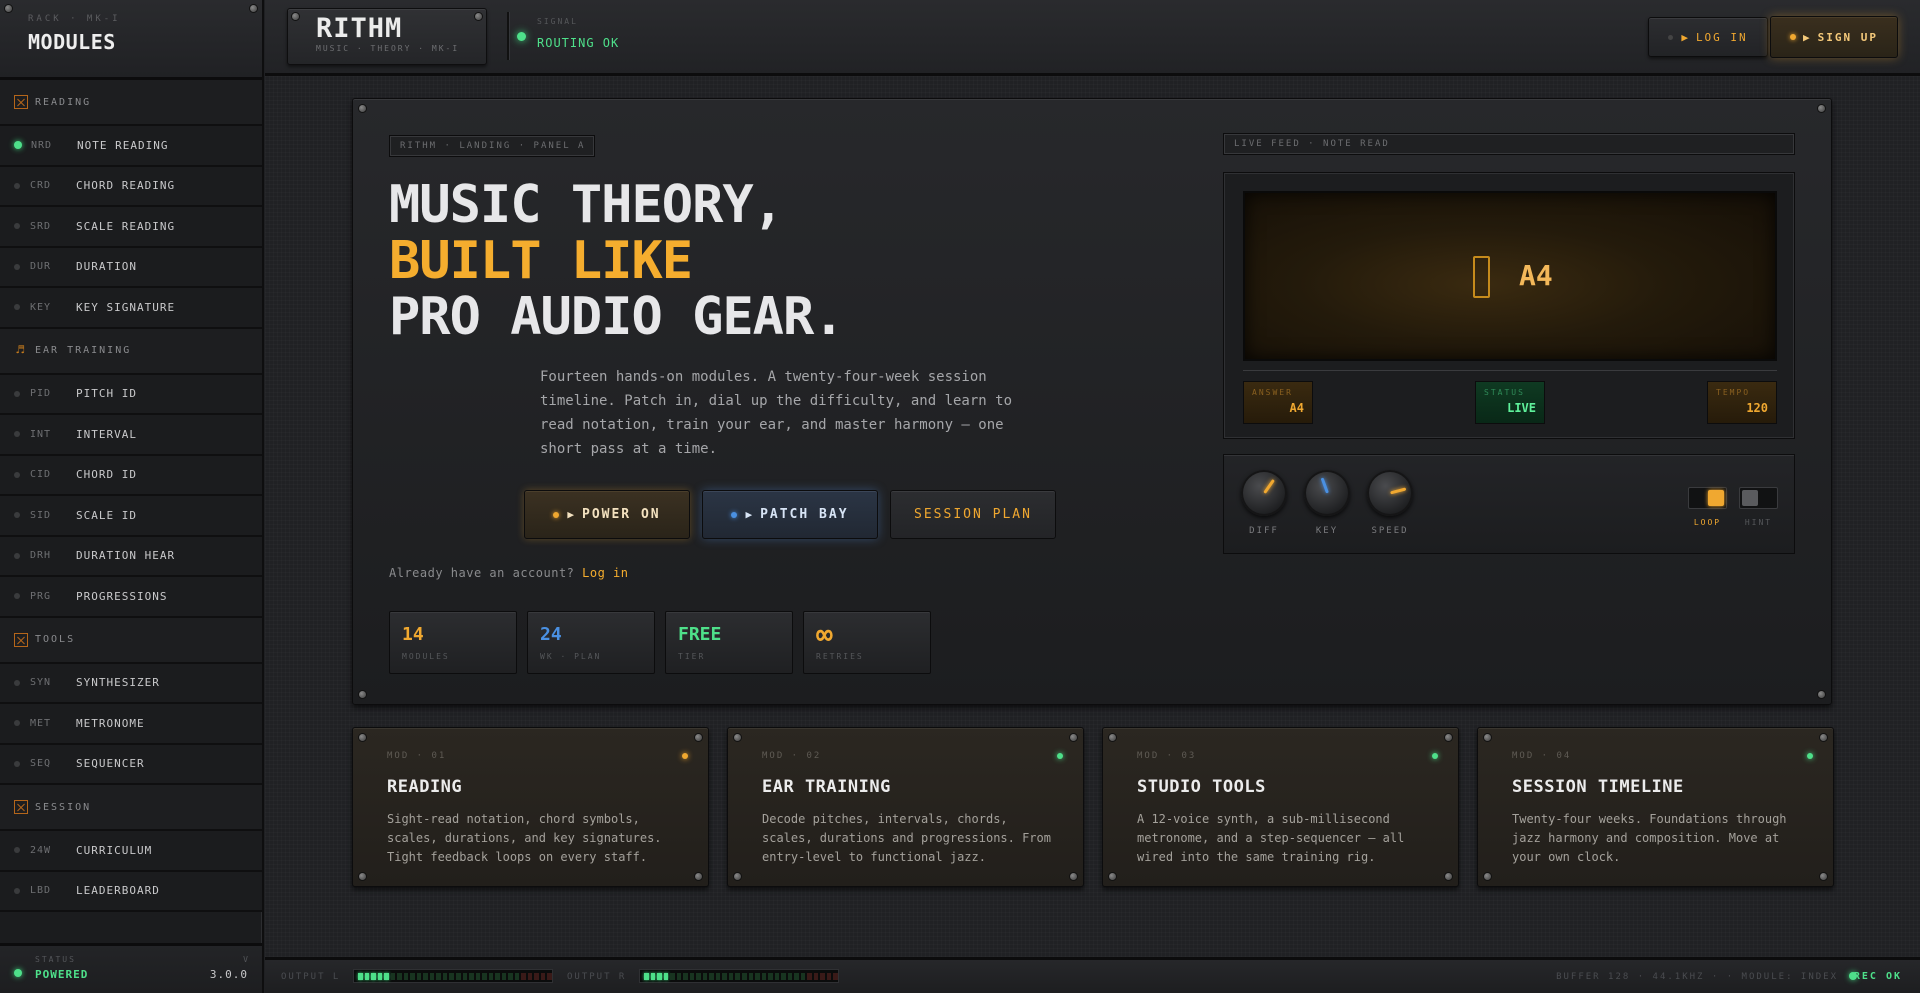 The height and width of the screenshot is (993, 1920). Describe the element at coordinates (131, 475) in the screenshot. I see `sidebar-item-chord-id: CID CHORD ID` at that location.